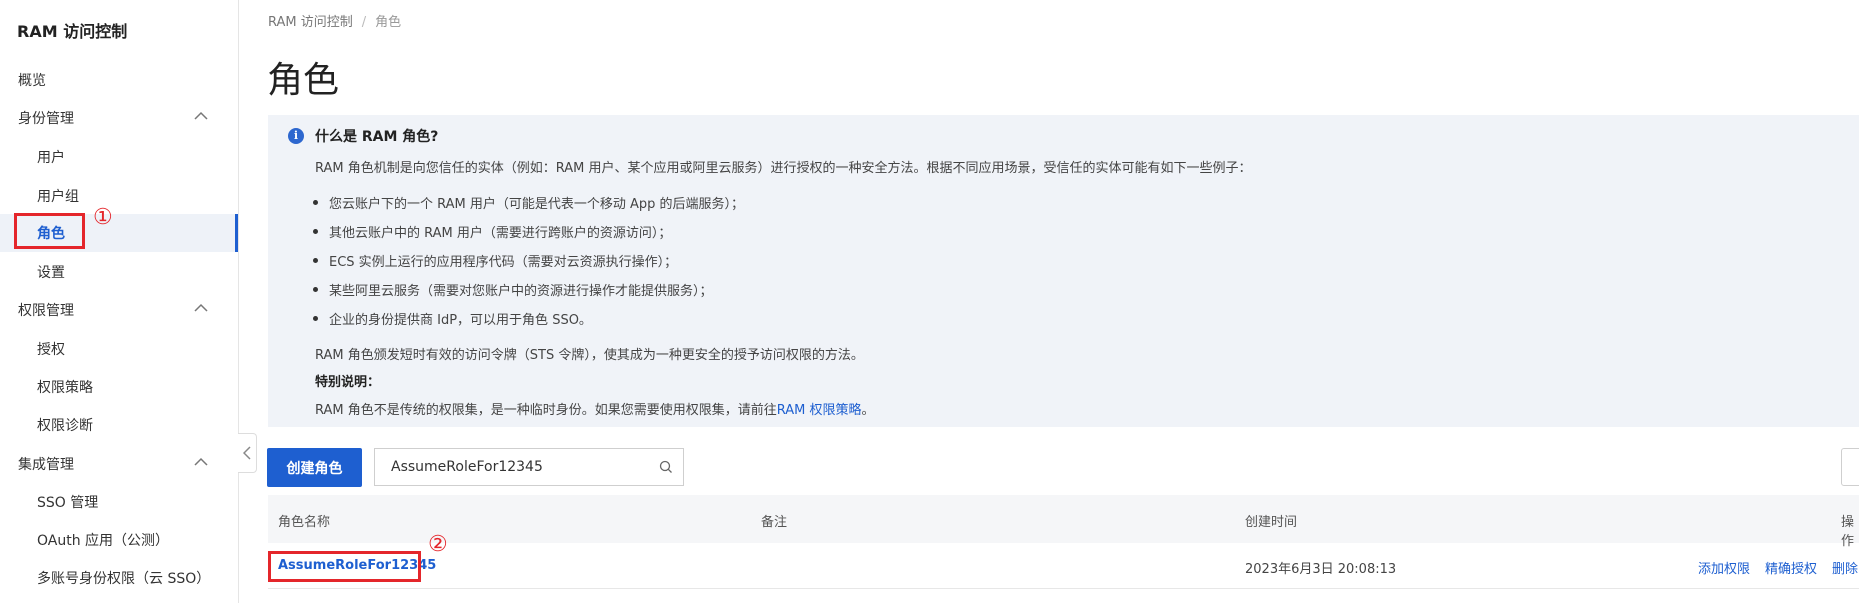 The height and width of the screenshot is (603, 1859). What do you see at coordinates (491, 231) in the screenshot?
I see `info-bullet: 其他云账户中的 RAM 用户（需要进行跨账户的资源访问）；` at bounding box center [491, 231].